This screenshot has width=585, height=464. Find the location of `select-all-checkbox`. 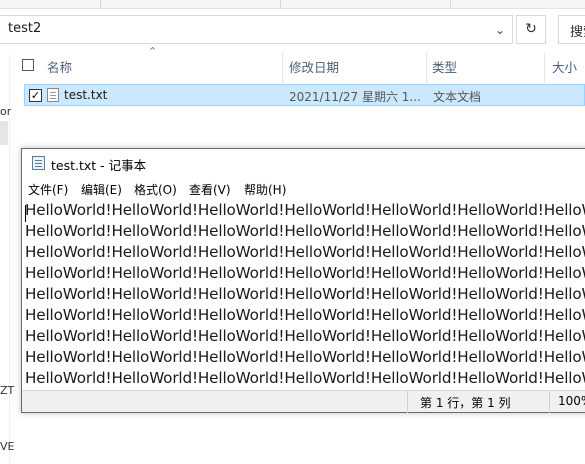

select-all-checkbox is located at coordinates (28, 65).